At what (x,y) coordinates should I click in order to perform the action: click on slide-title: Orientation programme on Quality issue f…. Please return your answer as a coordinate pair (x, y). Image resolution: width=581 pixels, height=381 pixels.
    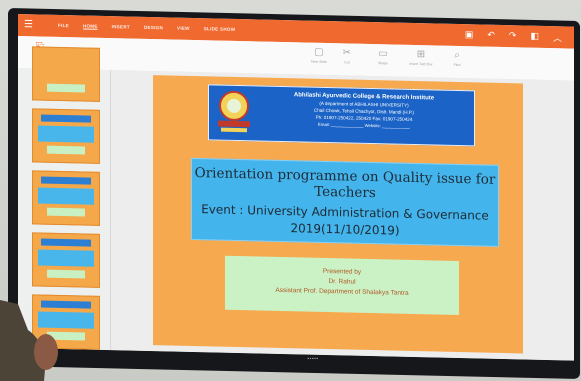
    Looking at the image, I should click on (345, 183).